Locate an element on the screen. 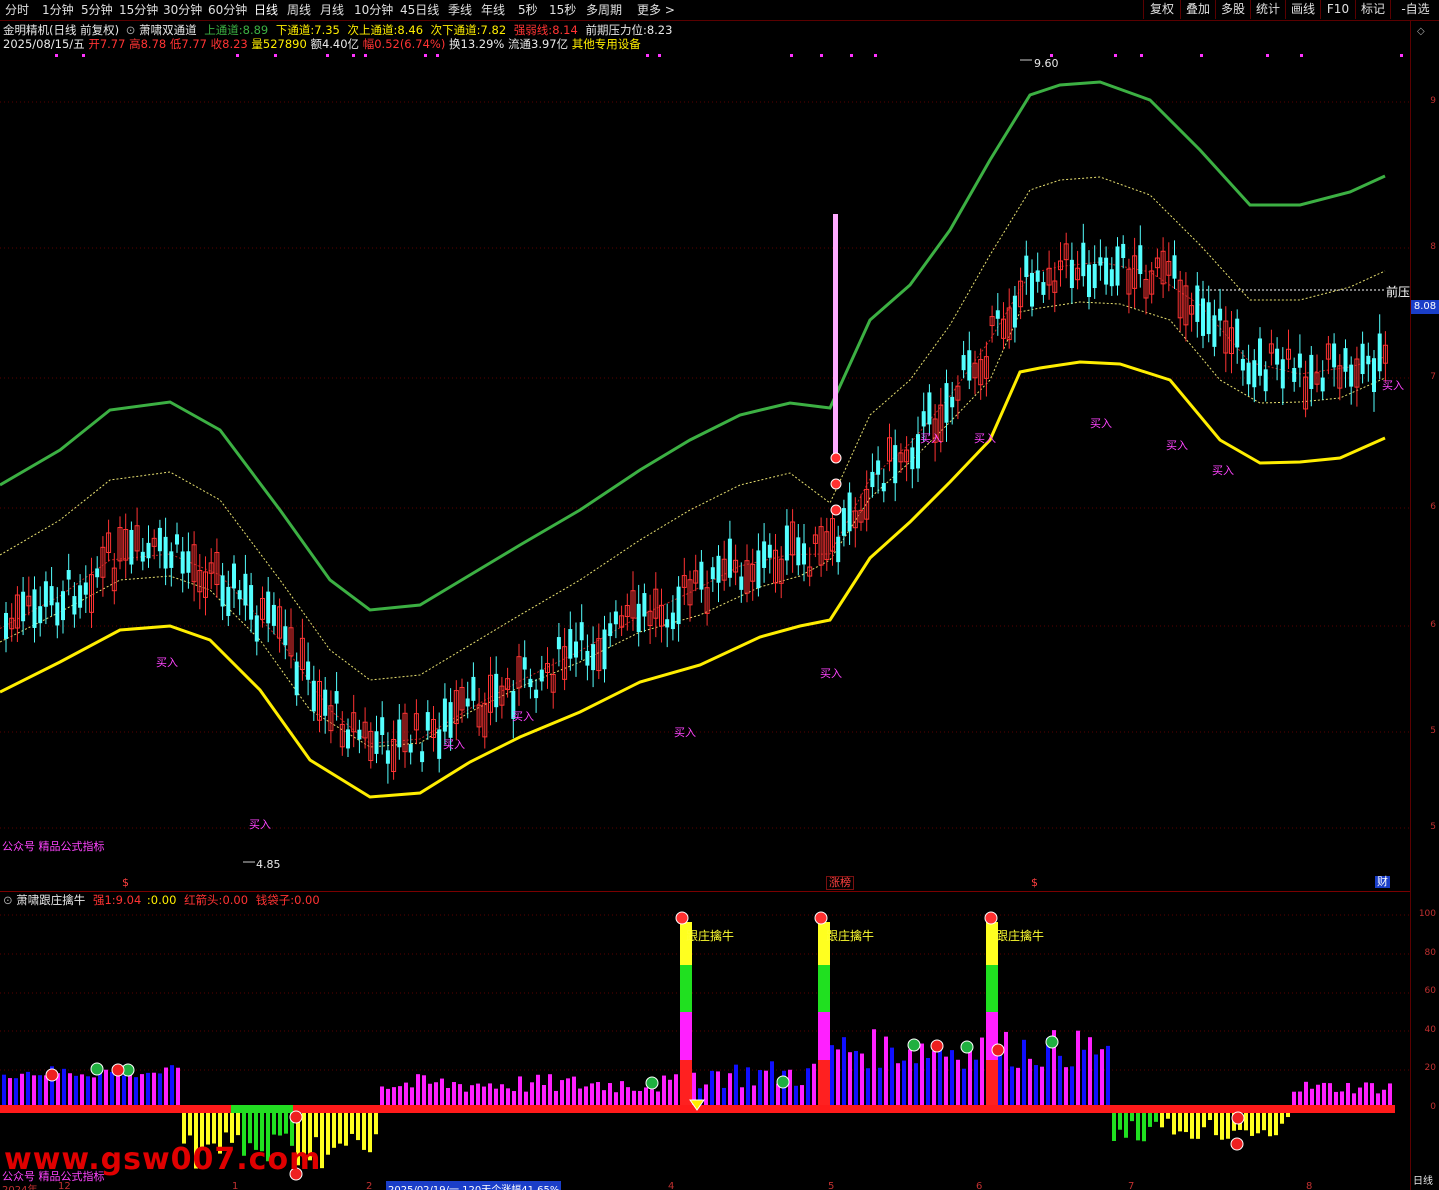  sub-tick: 80 is located at coordinates (1430, 953).